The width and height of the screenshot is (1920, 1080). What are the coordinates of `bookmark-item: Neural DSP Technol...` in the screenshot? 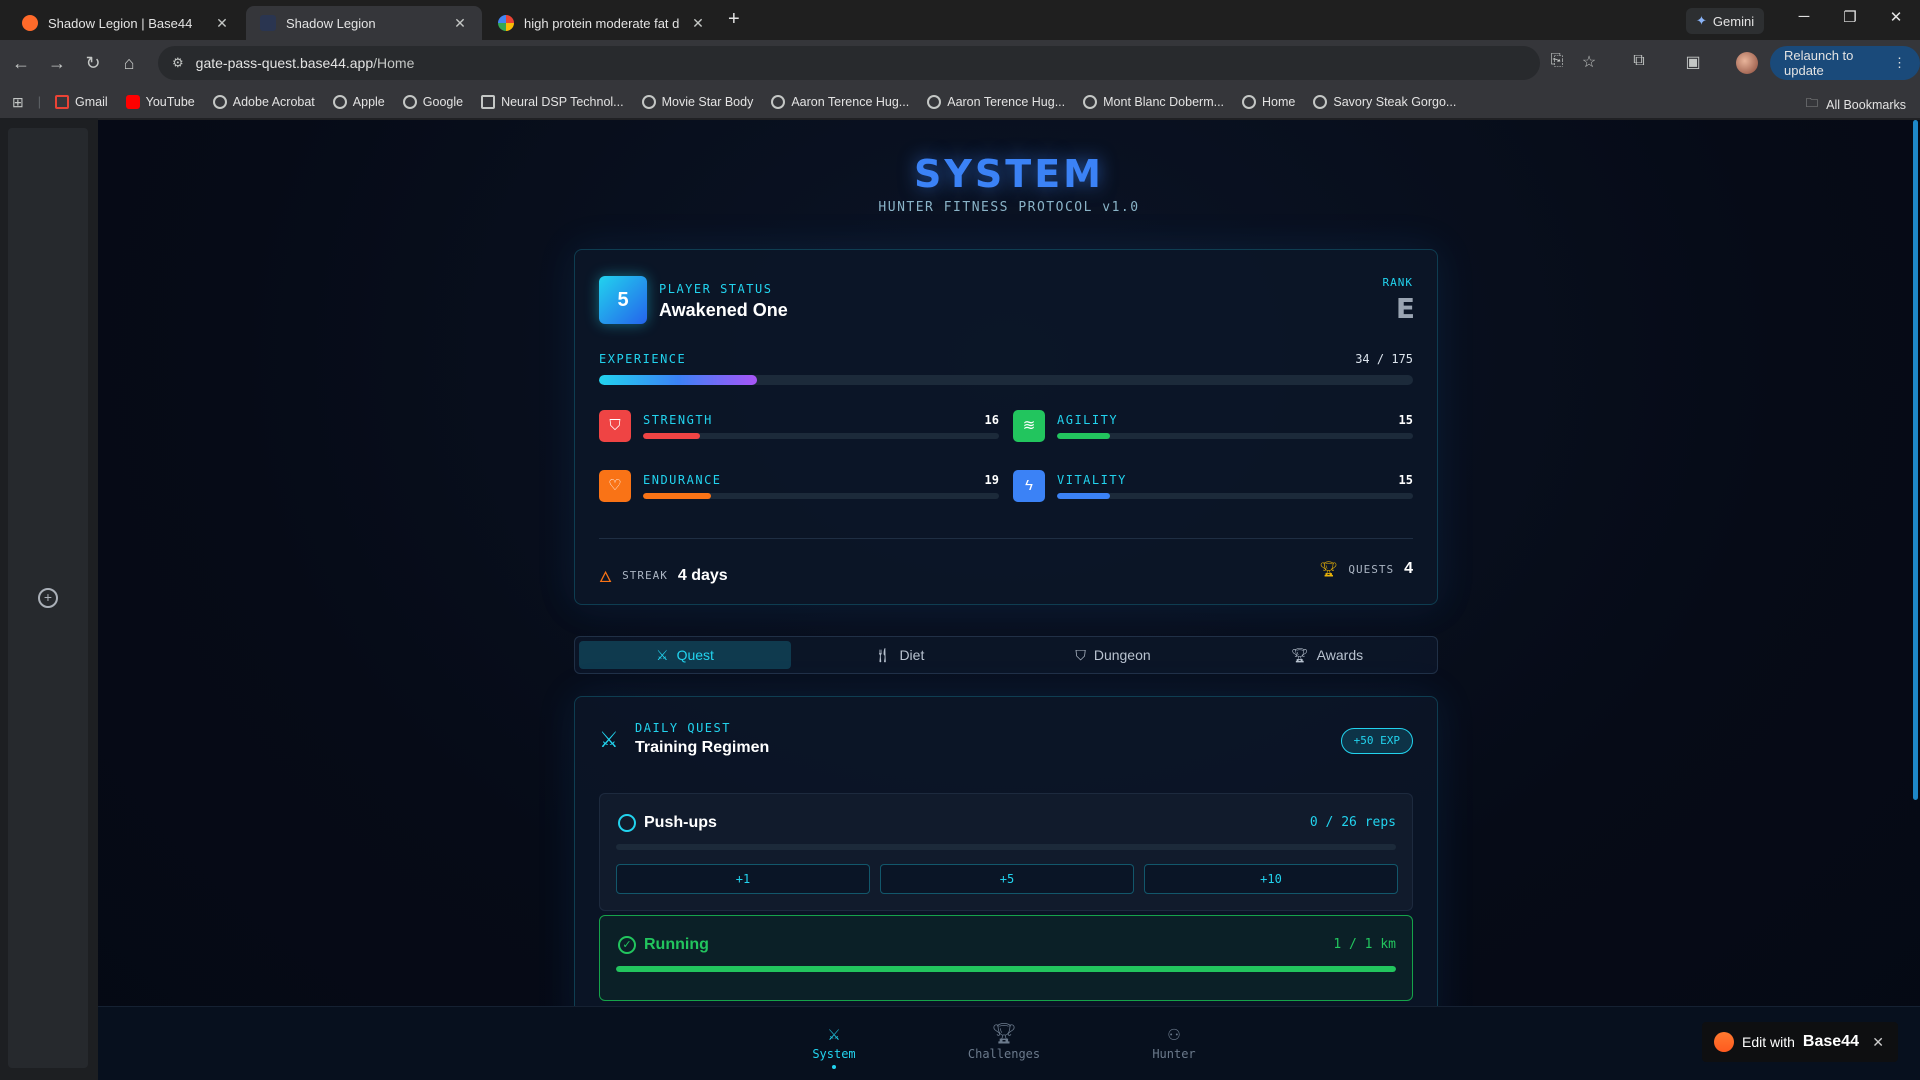 It's located at (552, 102).